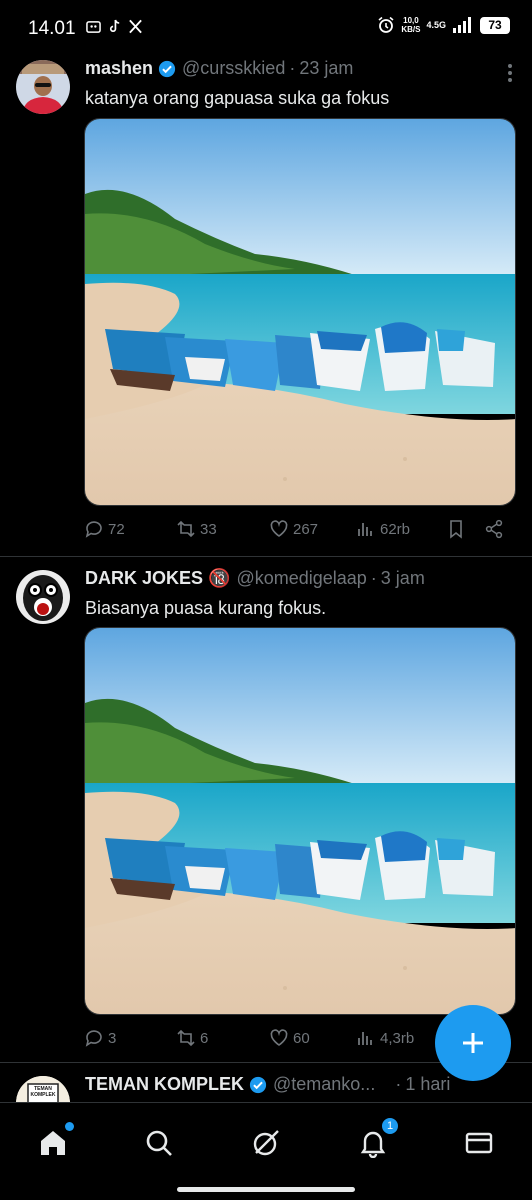 Image resolution: width=532 pixels, height=1200 pixels. Describe the element at coordinates (395, 529) in the screenshot. I see `view-count: 62rb` at that location.